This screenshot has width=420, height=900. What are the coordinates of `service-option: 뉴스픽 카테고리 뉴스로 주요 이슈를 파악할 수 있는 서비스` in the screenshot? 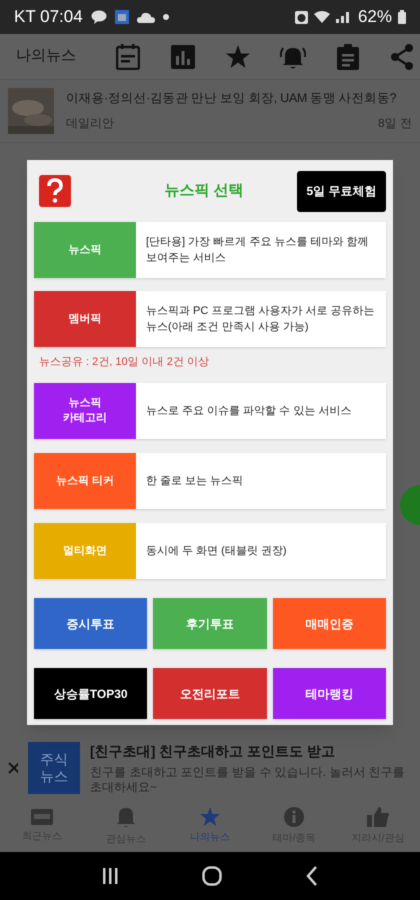 It's located at (210, 411).